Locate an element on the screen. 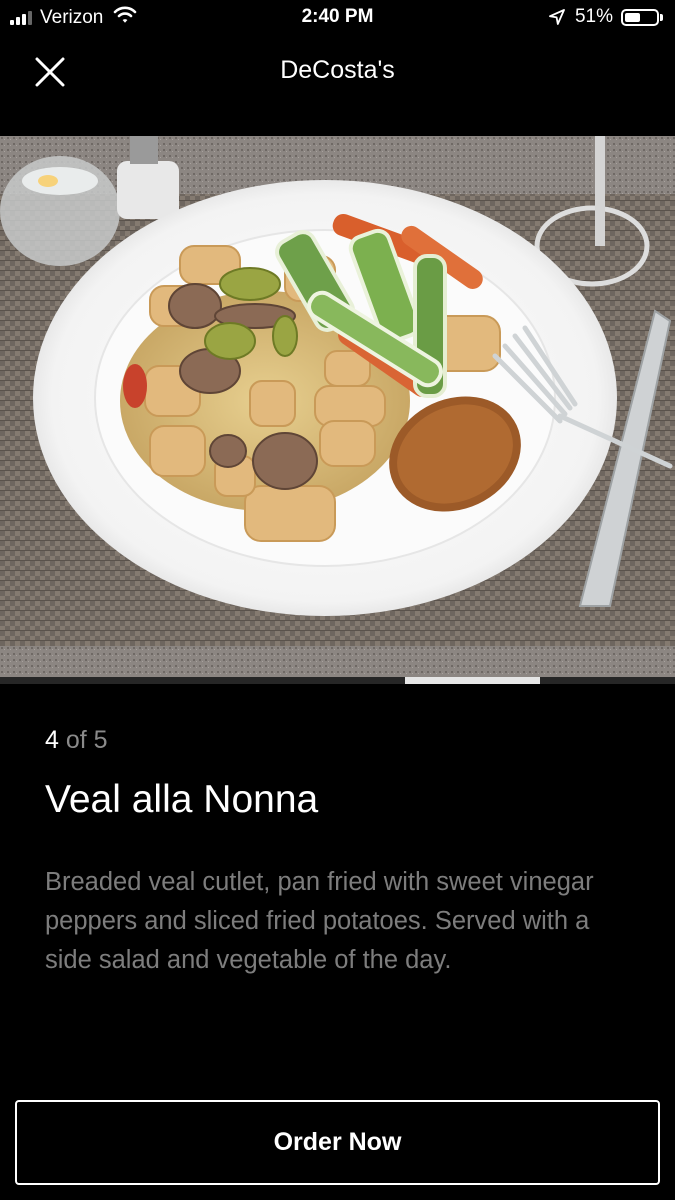  order-now-button: Order Now is located at coordinates (337, 1142).